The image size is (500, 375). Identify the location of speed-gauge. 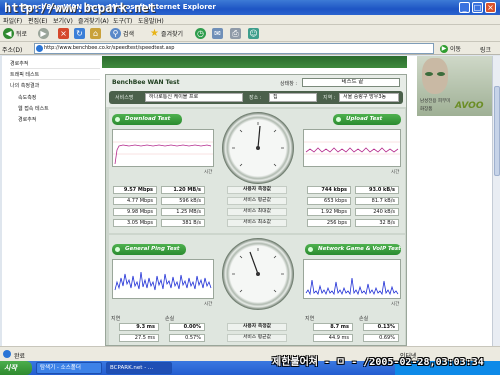
(258, 148).